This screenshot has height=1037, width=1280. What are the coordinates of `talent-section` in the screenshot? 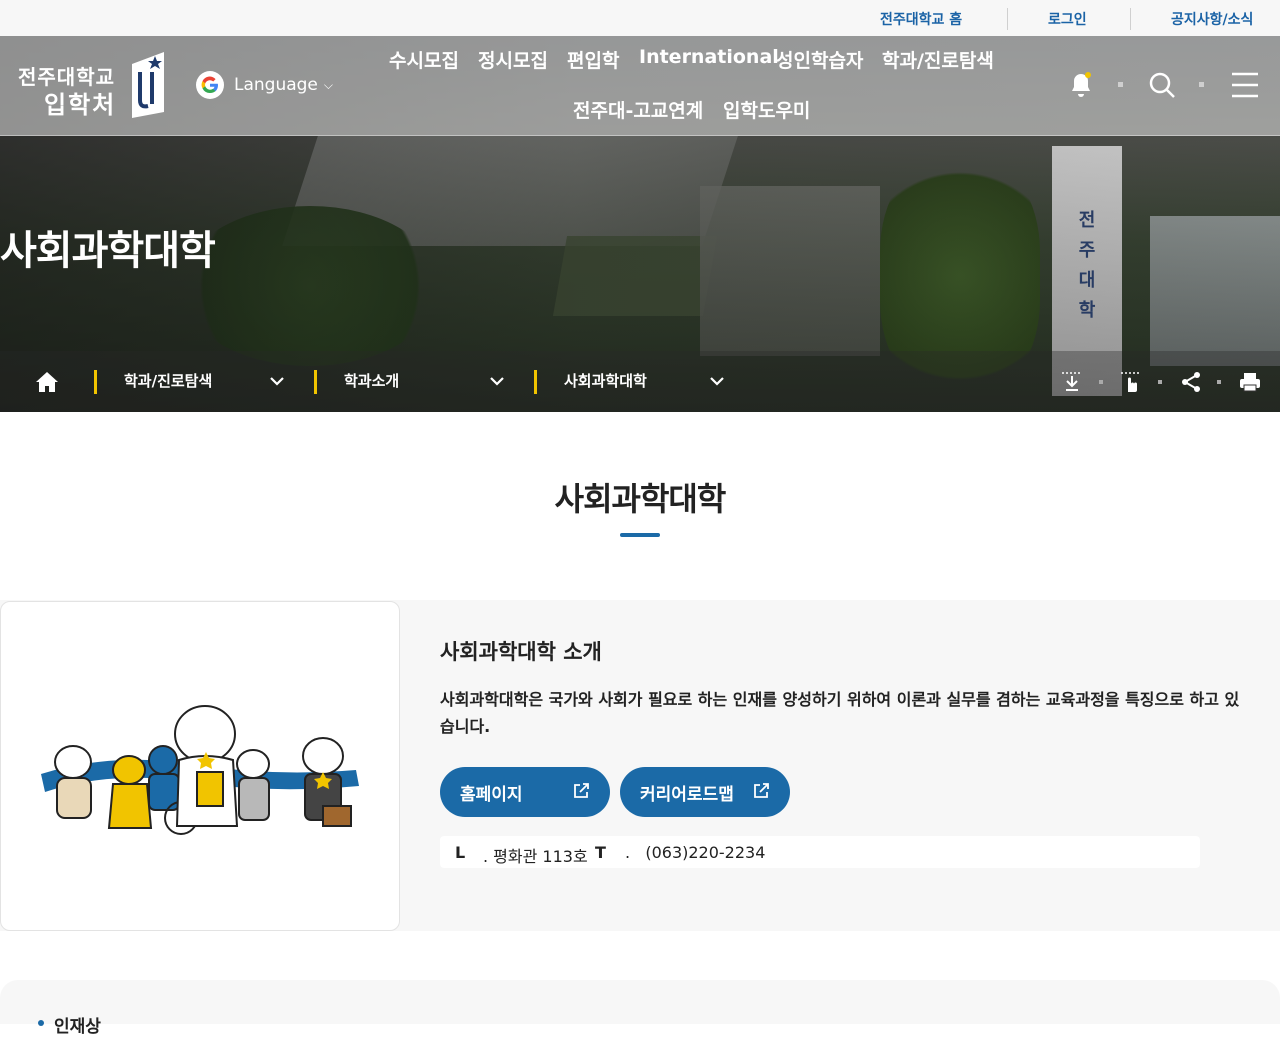 It's located at (640, 1002).